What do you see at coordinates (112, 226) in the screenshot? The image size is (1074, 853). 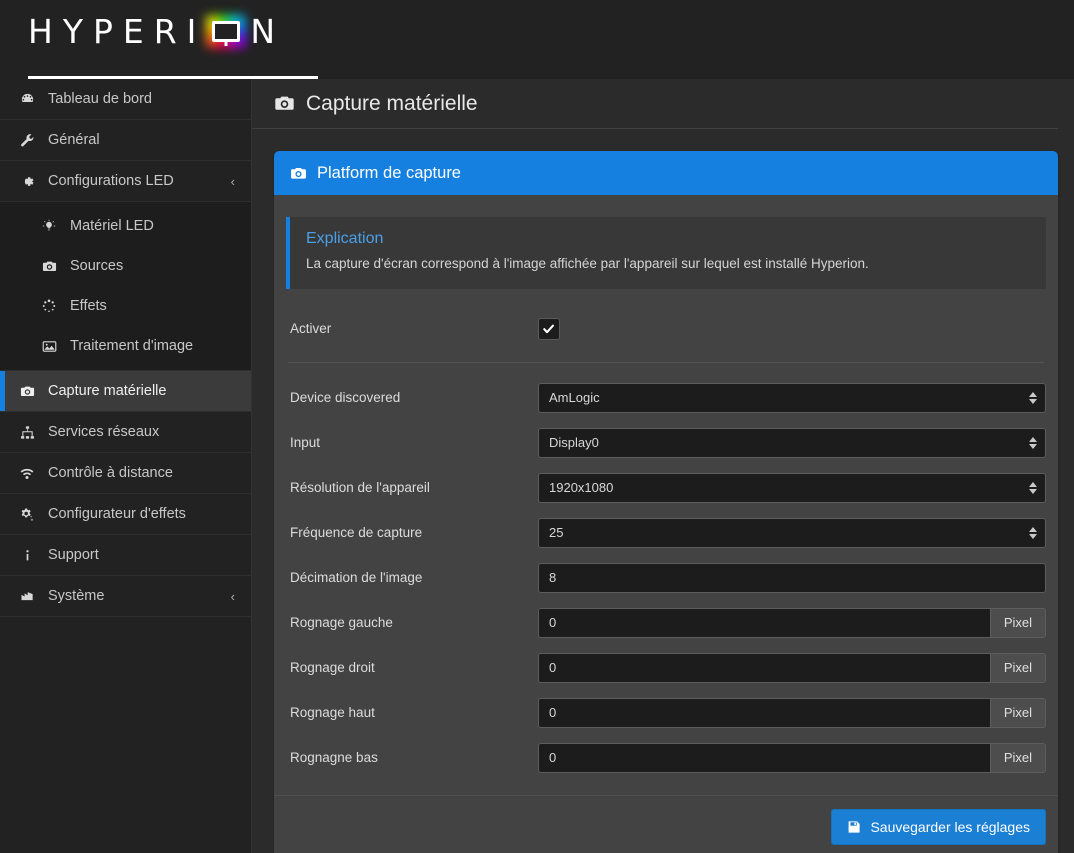 I see `sidebar-item-label: Matériel LED` at bounding box center [112, 226].